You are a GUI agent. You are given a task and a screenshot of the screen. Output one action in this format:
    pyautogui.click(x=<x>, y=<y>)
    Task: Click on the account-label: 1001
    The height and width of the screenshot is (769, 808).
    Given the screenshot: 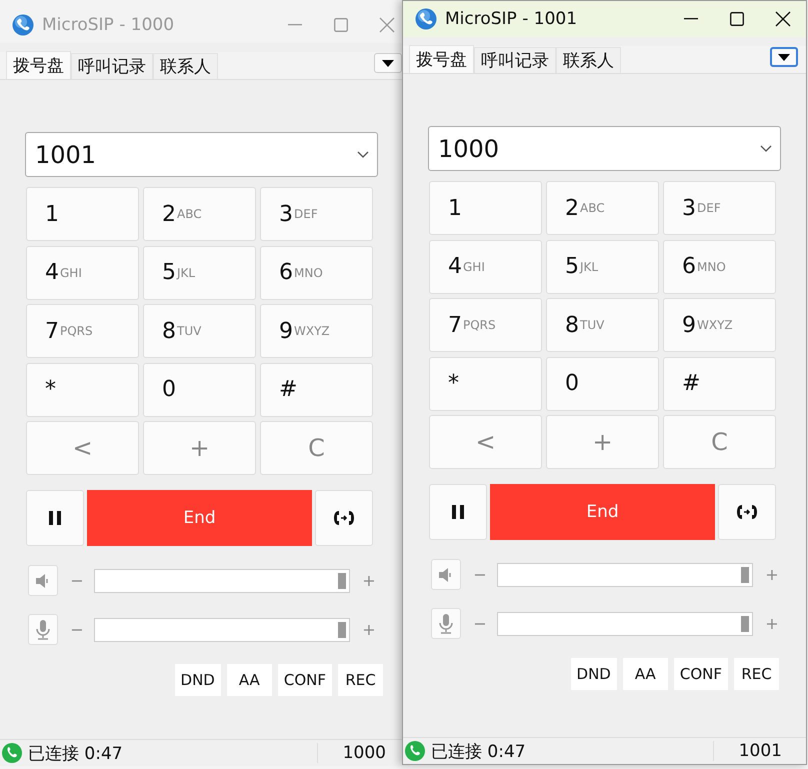 What is the action you would take?
    pyautogui.click(x=751, y=751)
    